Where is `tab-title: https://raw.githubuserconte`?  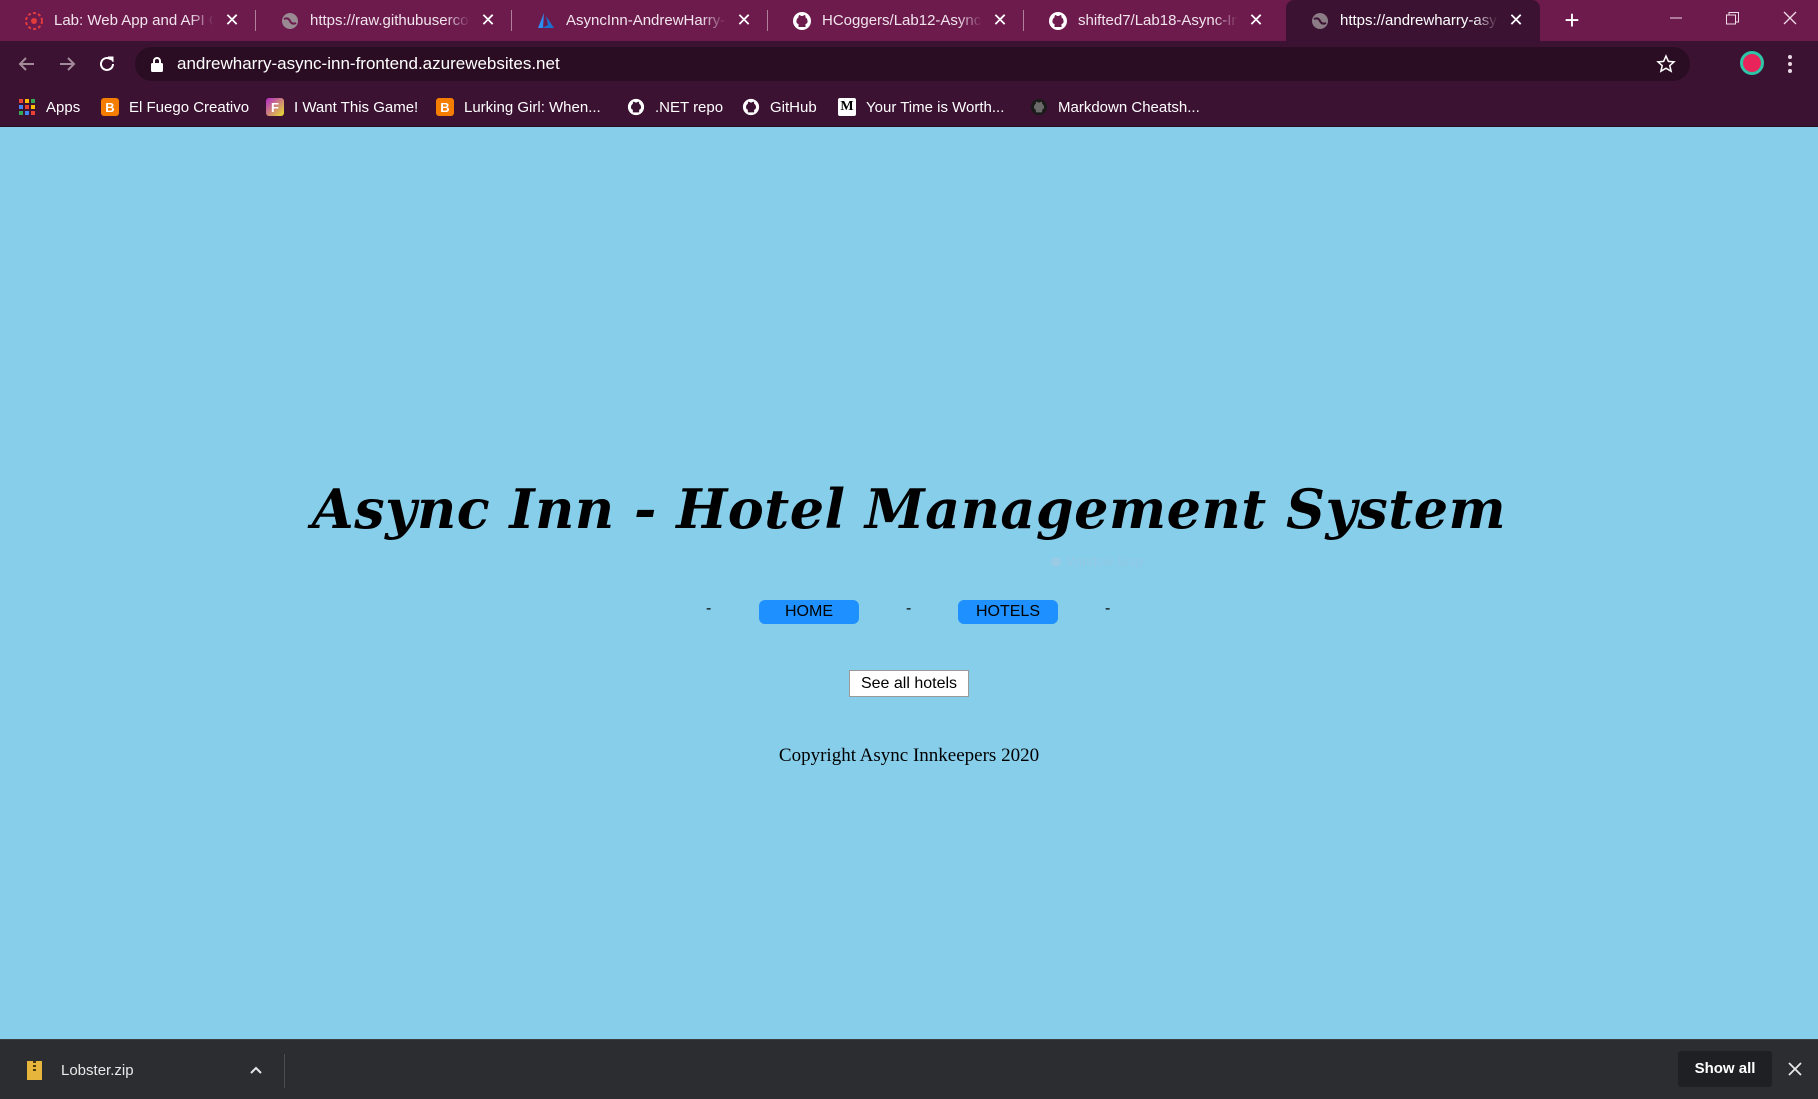 tab-title: https://raw.githubuserconte is located at coordinates (390, 20).